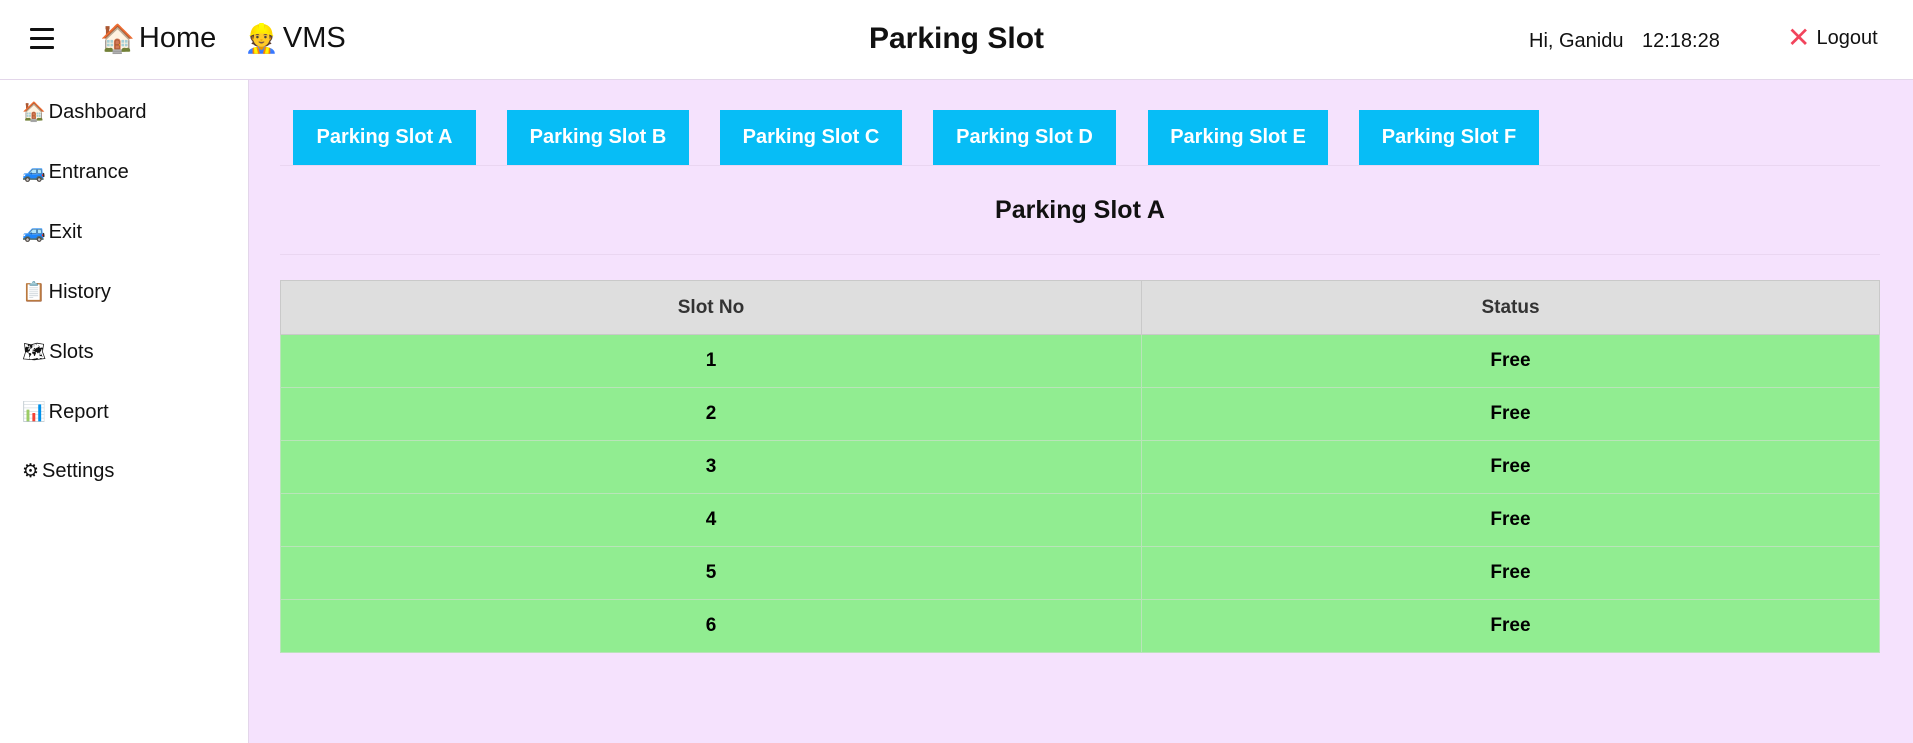  I want to click on table-row: 6 Free, so click(1080, 626).